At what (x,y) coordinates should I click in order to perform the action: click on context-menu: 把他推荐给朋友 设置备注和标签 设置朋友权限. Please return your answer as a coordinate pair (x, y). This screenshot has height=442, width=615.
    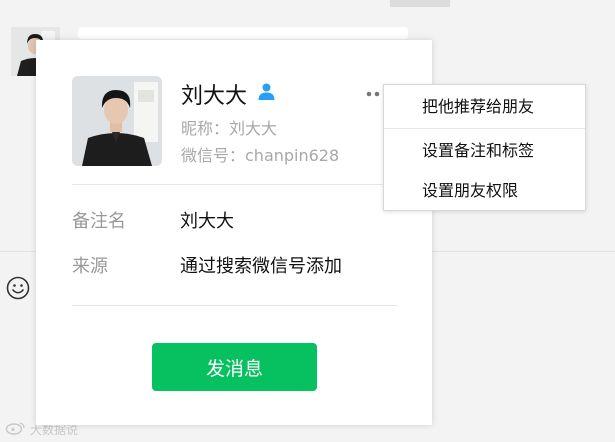
    Looking at the image, I should click on (484, 147).